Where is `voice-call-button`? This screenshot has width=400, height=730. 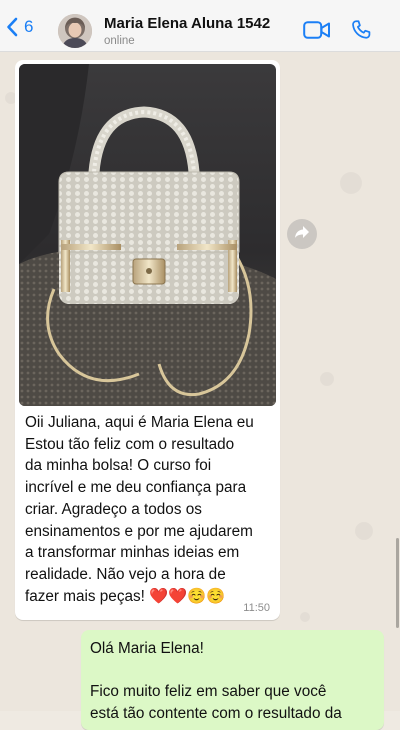
voice-call-button is located at coordinates (361, 30).